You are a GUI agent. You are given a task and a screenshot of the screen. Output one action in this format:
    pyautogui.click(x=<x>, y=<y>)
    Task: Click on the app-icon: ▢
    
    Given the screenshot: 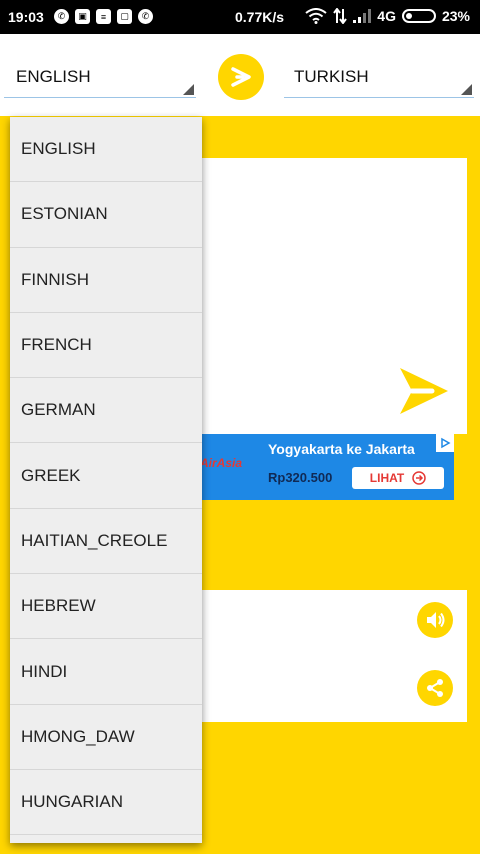 What is the action you would take?
    pyautogui.click(x=124, y=16)
    